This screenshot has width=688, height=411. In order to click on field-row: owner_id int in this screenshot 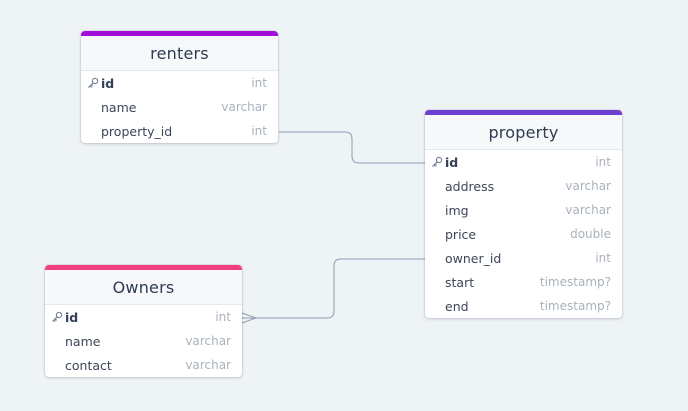, I will do `click(523, 258)`.